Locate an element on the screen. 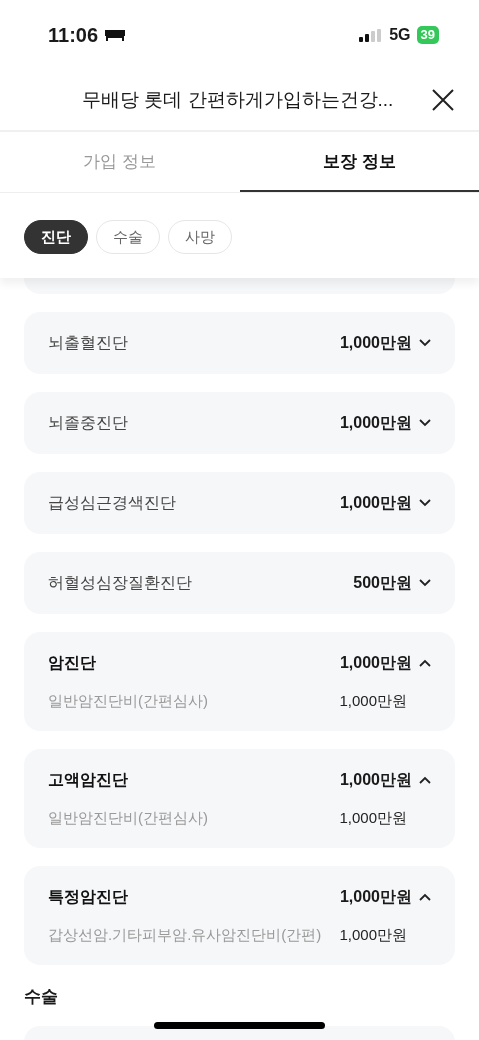 The image size is (479, 1040). tab: 보장 정보 is located at coordinates (359, 162).